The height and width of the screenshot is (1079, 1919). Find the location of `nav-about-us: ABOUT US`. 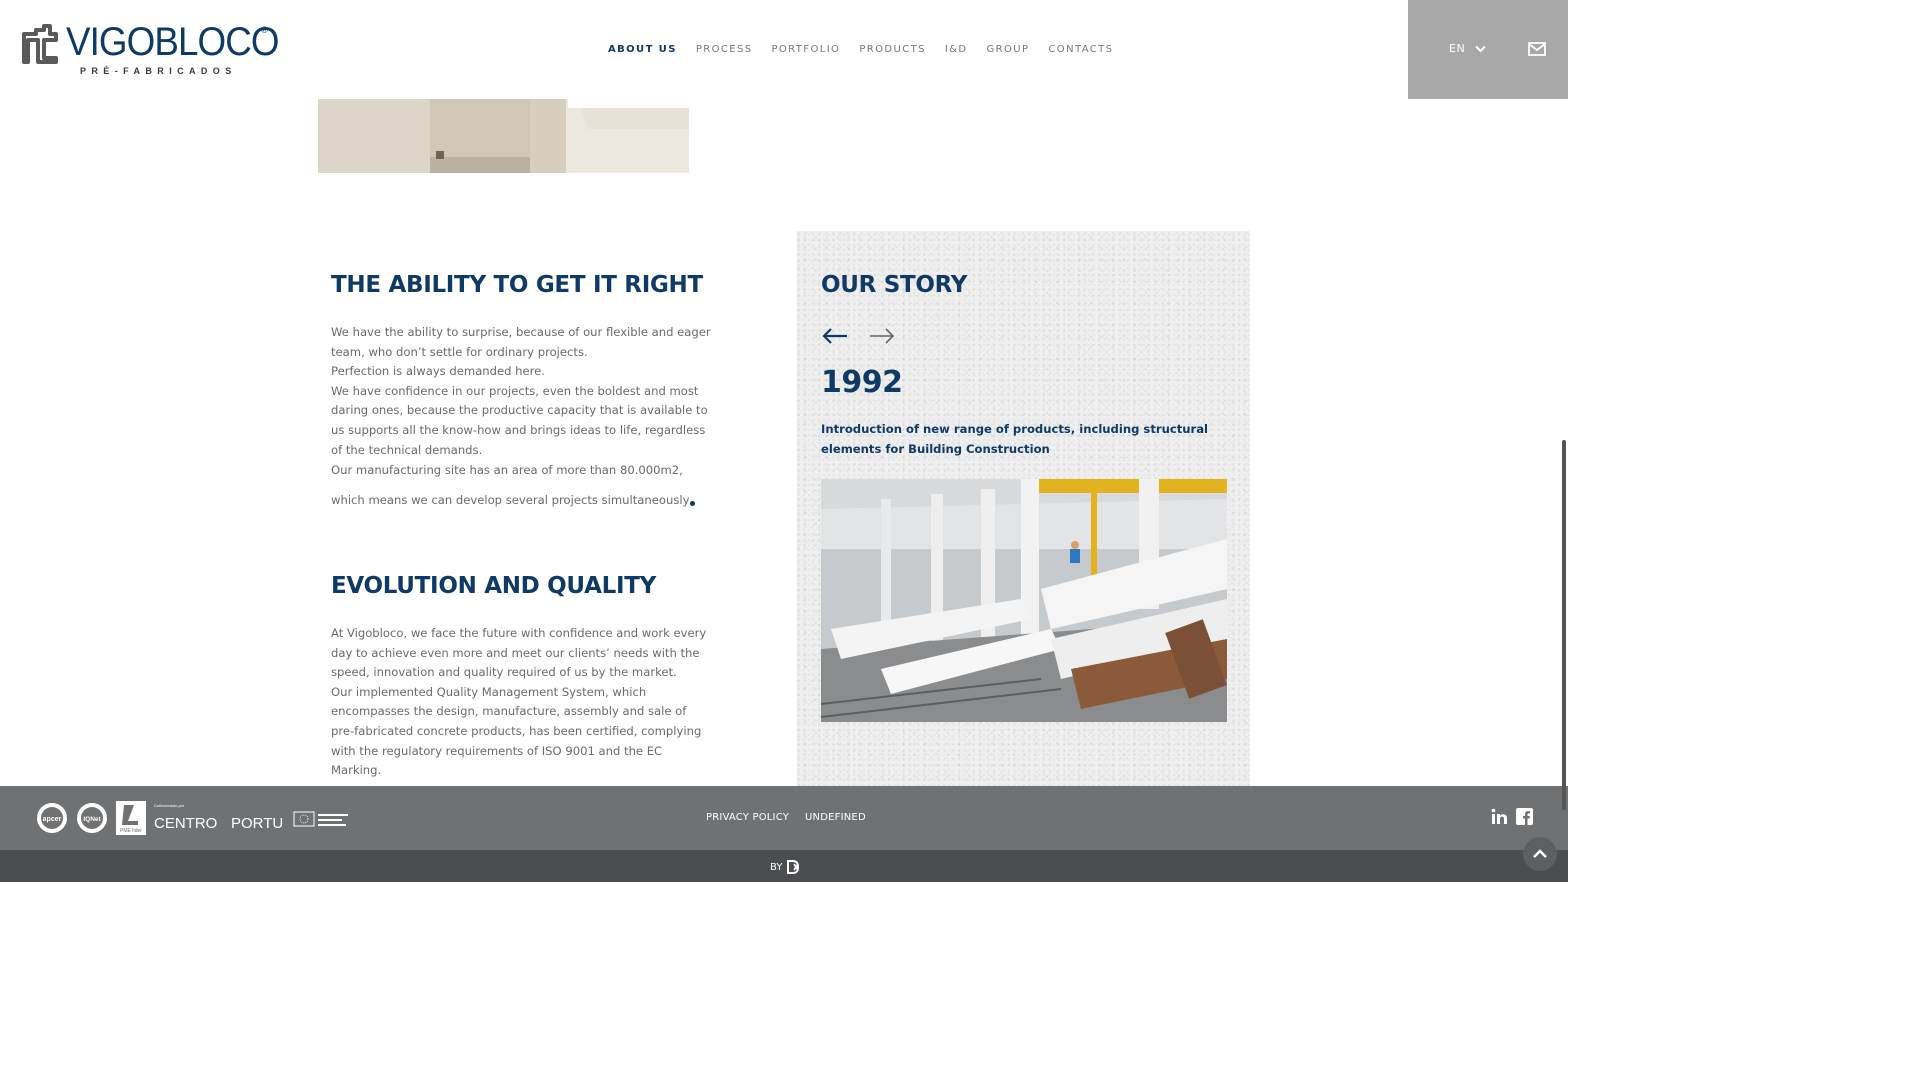

nav-about-us: ABOUT US is located at coordinates (642, 49).